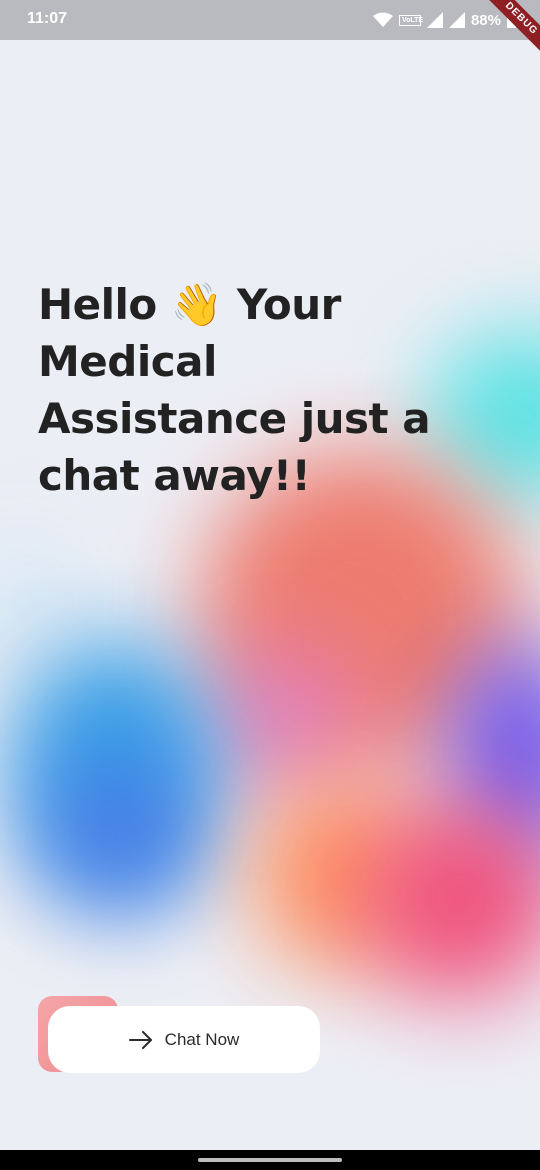  Describe the element at coordinates (270, 32) in the screenshot. I see `status-bar: 11:07 VoLTE 88% DEBUG` at that location.